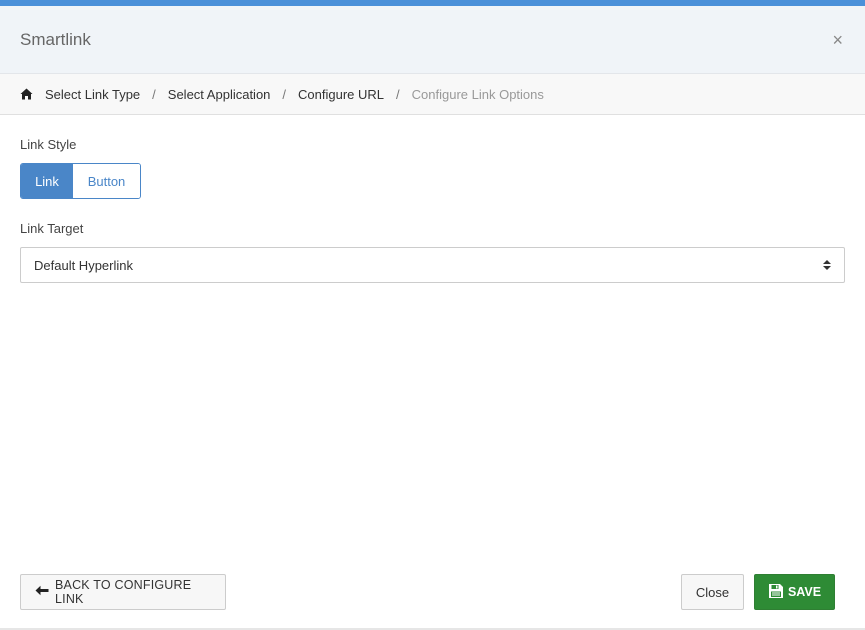  I want to click on floppy-disk-icon, so click(776, 592).